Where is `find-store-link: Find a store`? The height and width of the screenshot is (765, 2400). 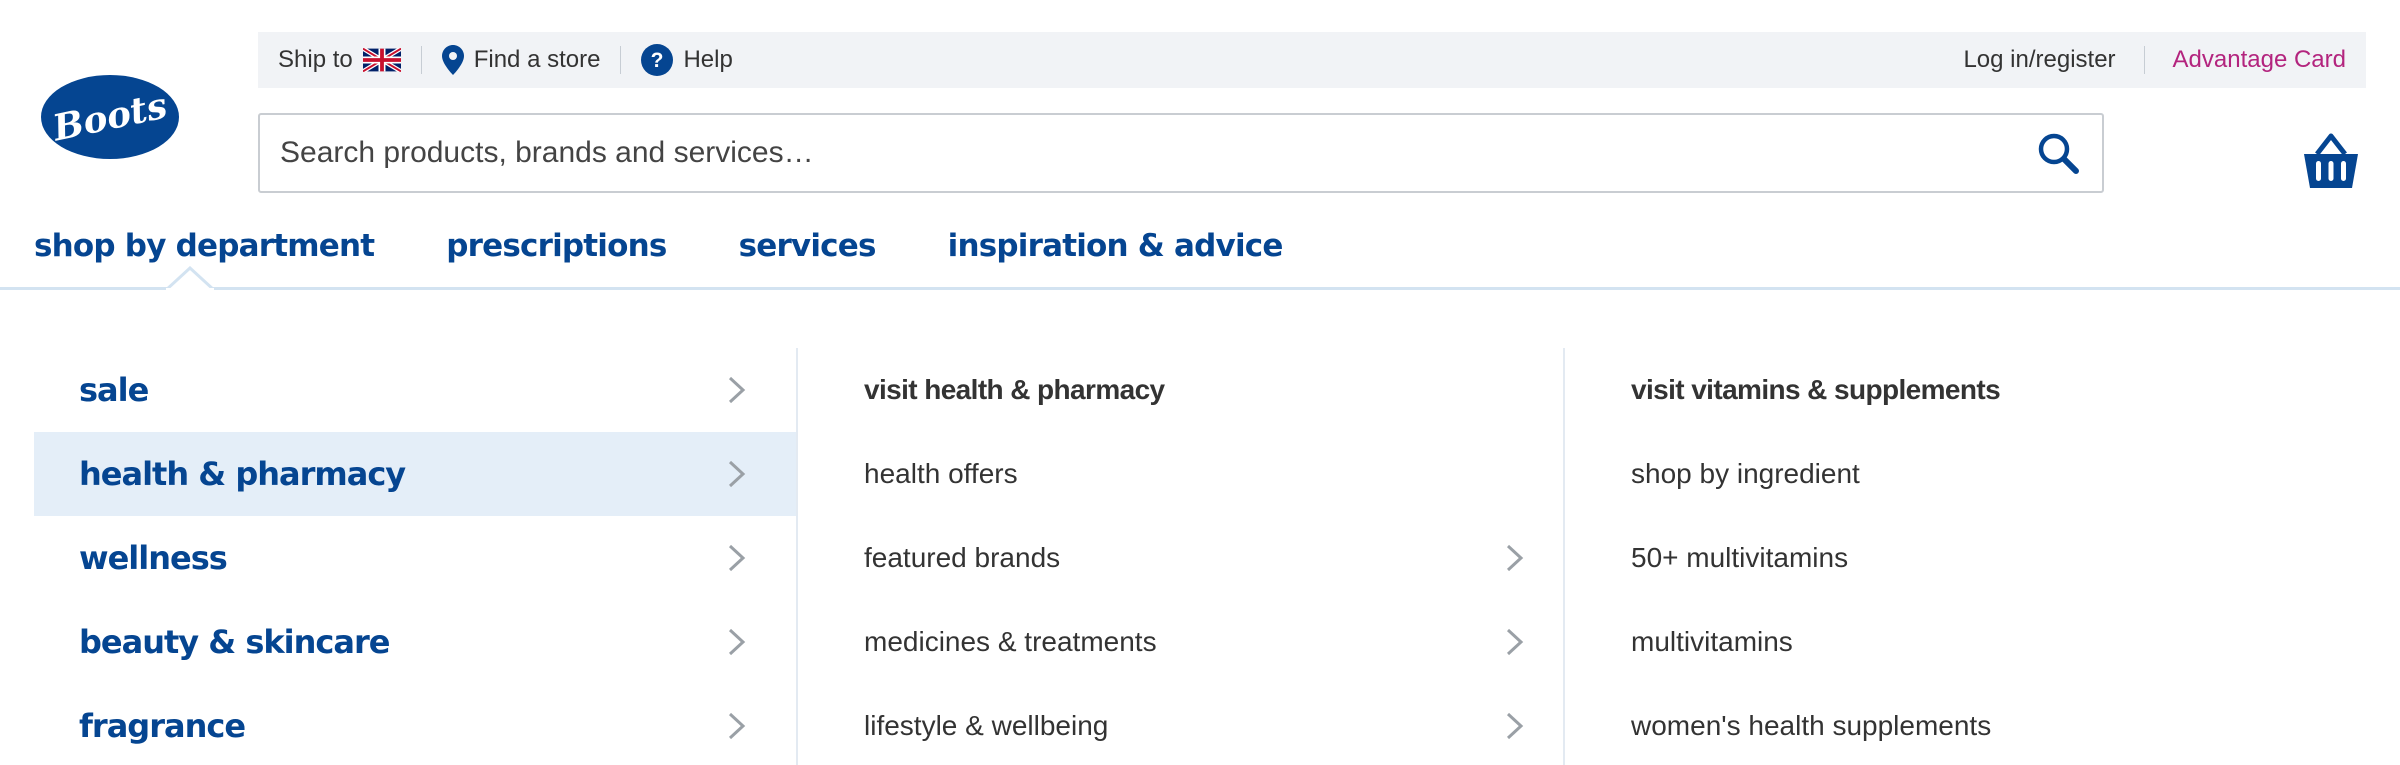
find-store-link: Find a store is located at coordinates (521, 60).